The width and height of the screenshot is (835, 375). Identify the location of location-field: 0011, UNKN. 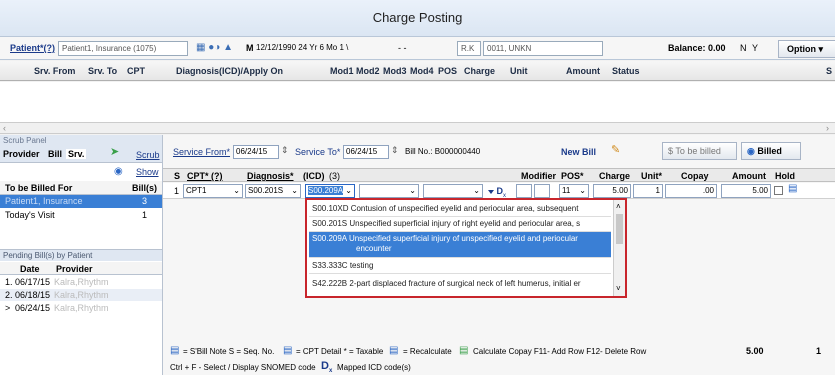
(543, 48).